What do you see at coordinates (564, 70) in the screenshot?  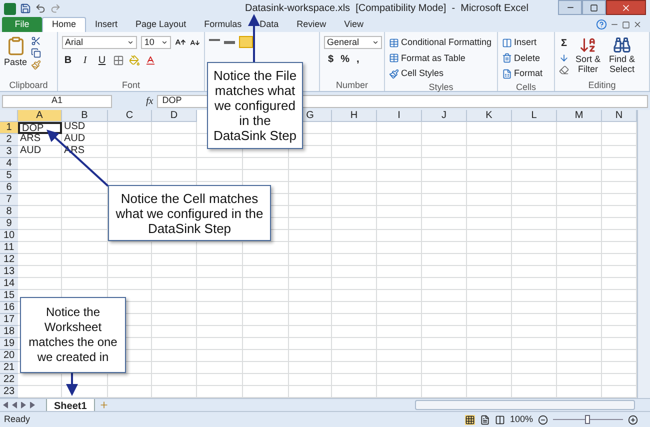 I see `eraser-icon` at bounding box center [564, 70].